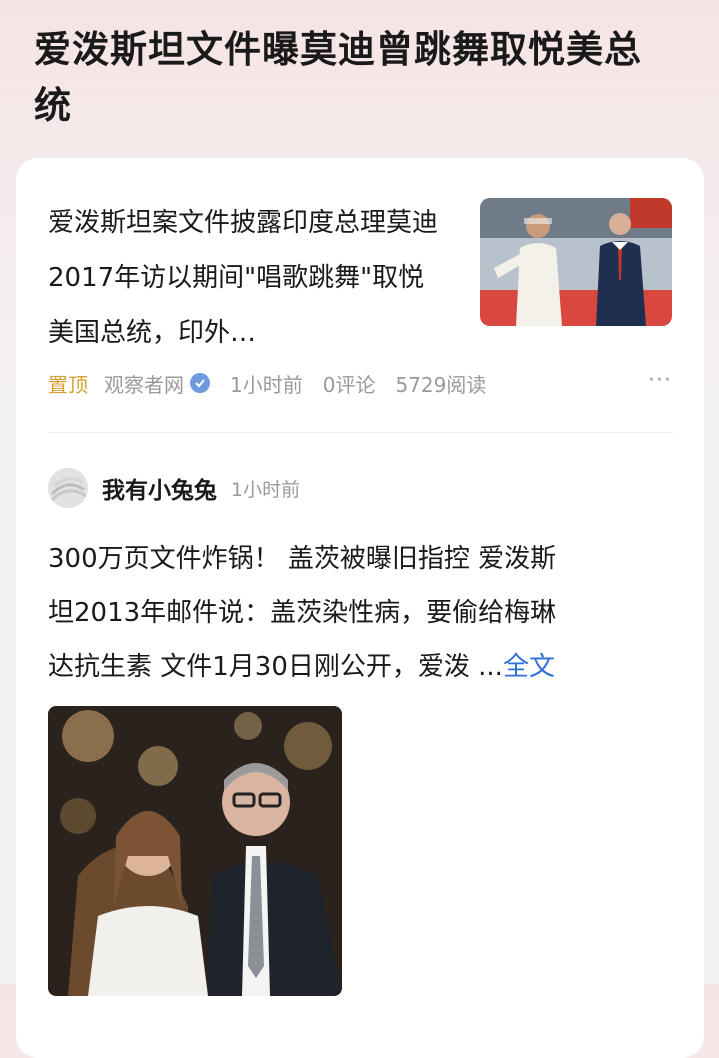 Image resolution: width=719 pixels, height=1058 pixels. What do you see at coordinates (159, 488) in the screenshot?
I see `post-author-name: 我有小兔兔` at bounding box center [159, 488].